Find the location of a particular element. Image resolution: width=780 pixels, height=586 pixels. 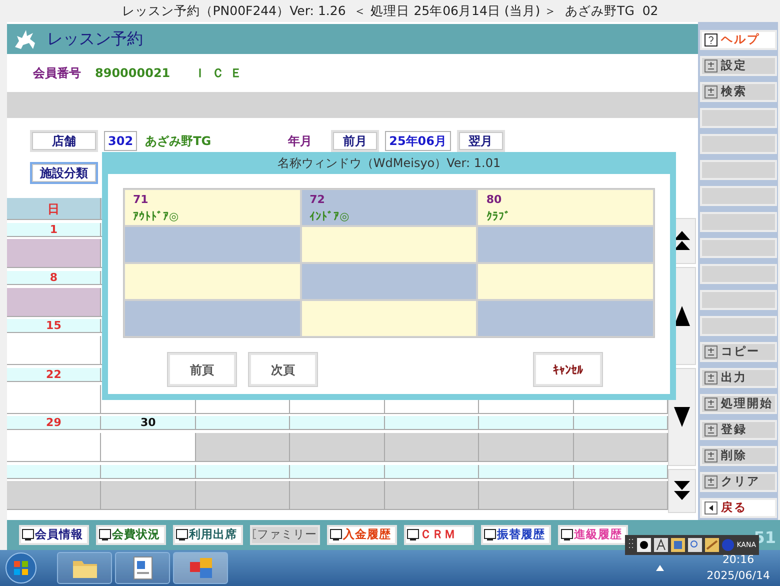

member-name: ＩＣＥ is located at coordinates (221, 73).